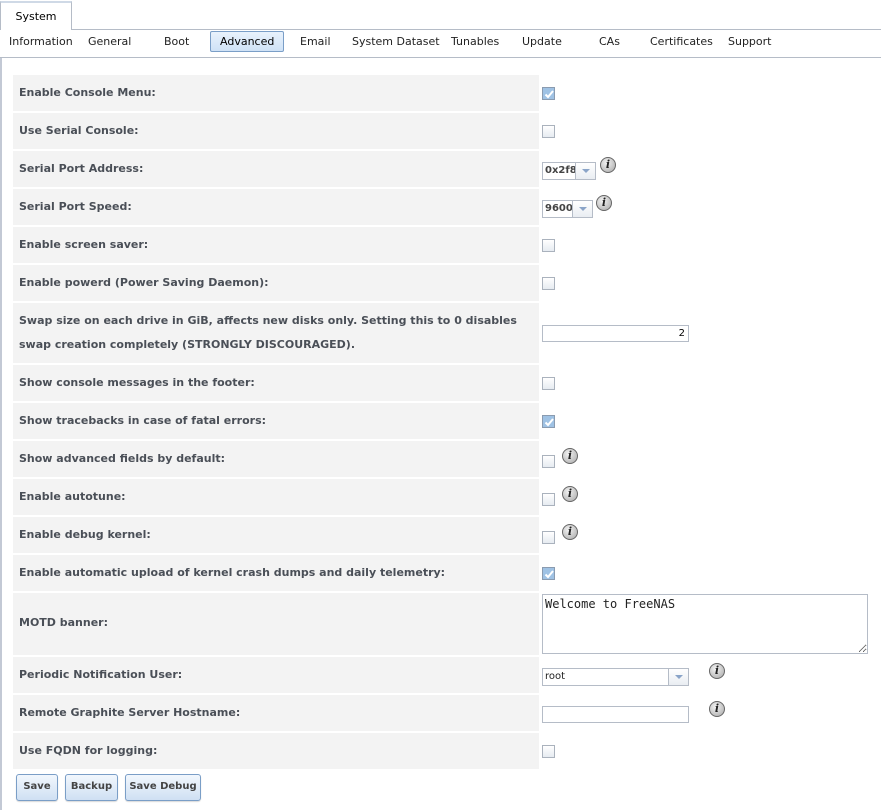  I want to click on row-use-serial-console: Use Serial Console:, so click(447, 131).